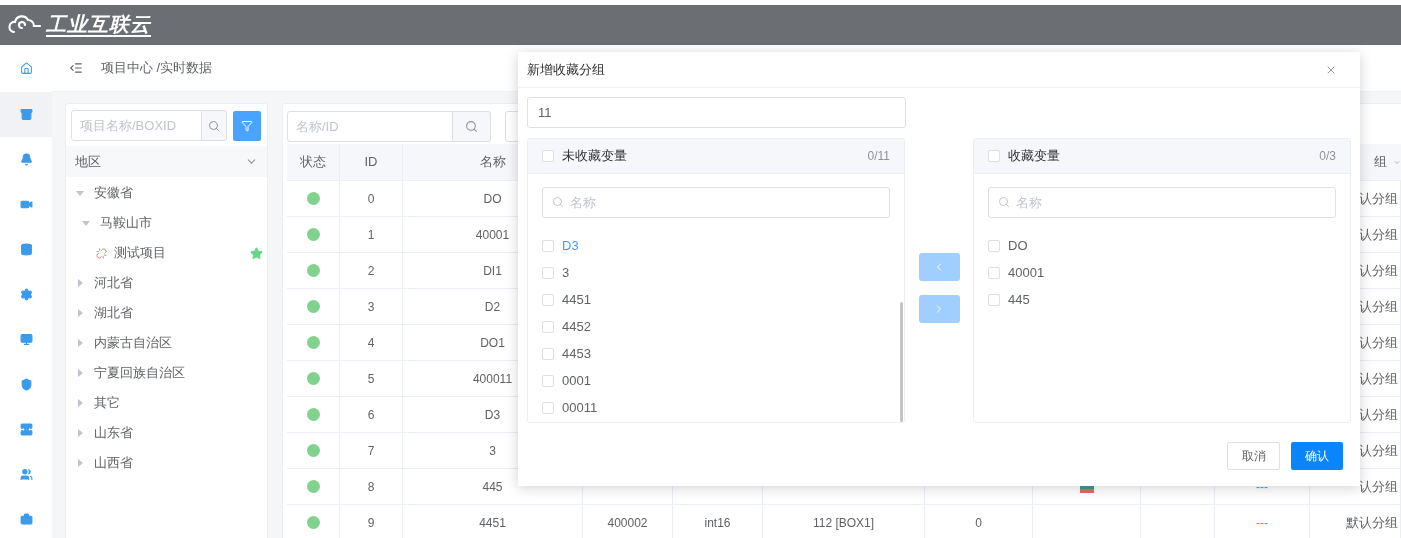  What do you see at coordinates (371, 487) in the screenshot?
I see `table-cell: 8` at bounding box center [371, 487].